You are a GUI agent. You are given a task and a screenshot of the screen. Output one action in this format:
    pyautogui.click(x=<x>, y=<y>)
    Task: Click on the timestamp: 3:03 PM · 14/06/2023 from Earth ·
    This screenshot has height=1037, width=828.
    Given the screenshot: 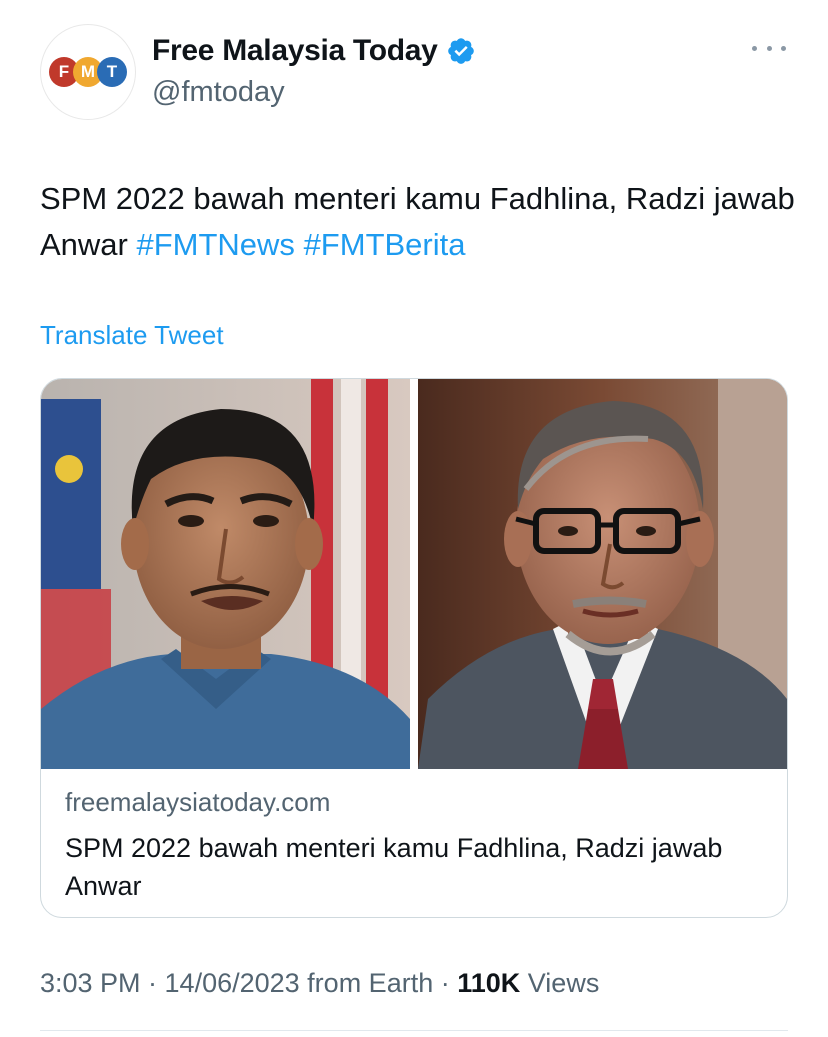 What is the action you would take?
    pyautogui.click(x=248, y=983)
    